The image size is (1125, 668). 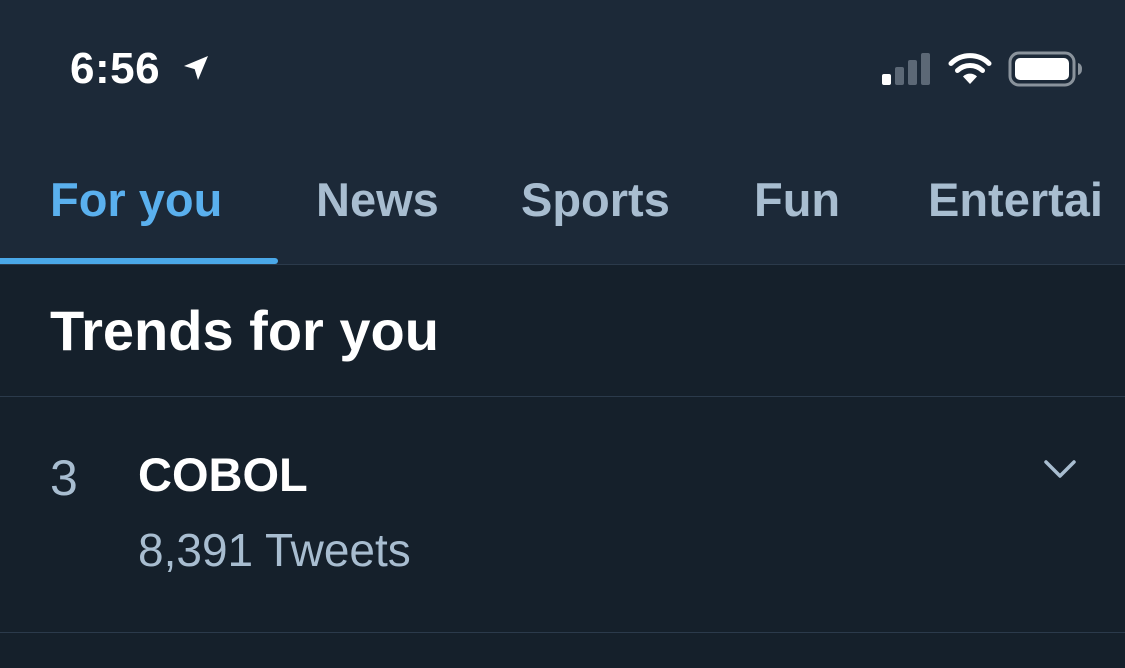 I want to click on chevron-down-icon, so click(x=1060, y=469).